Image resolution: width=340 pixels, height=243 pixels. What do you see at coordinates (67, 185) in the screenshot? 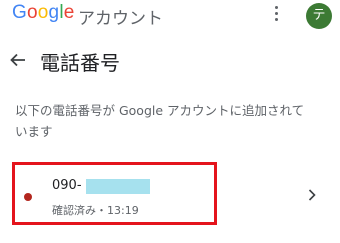
I see `phone-number: 090-` at bounding box center [67, 185].